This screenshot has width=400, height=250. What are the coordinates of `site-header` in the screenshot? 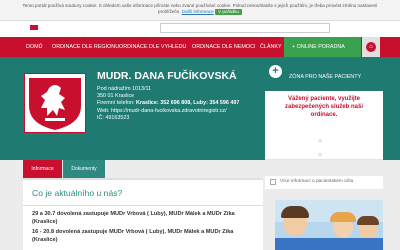 It's located at (200, 29).